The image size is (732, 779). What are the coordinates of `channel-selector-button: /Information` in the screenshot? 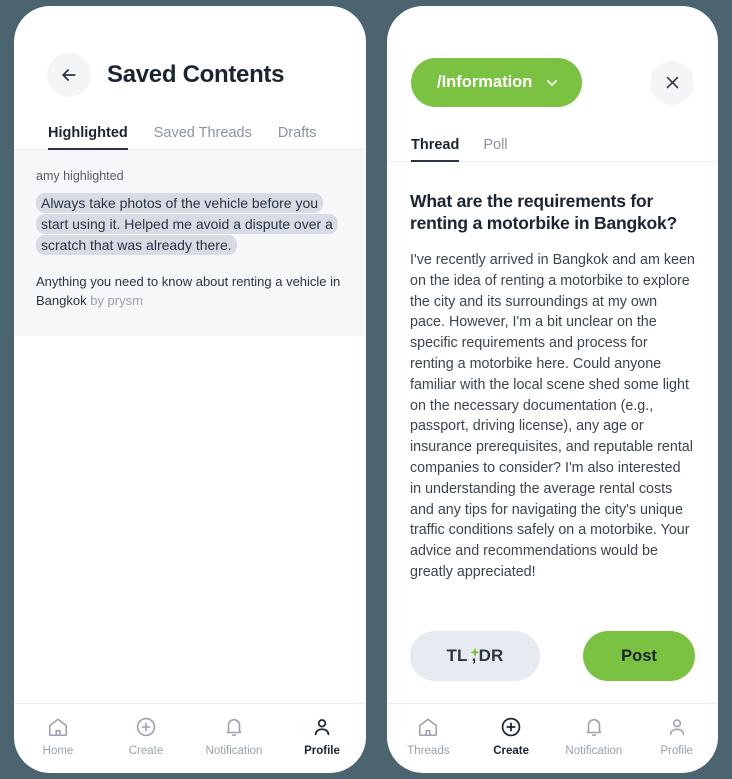 It's located at (497, 82).